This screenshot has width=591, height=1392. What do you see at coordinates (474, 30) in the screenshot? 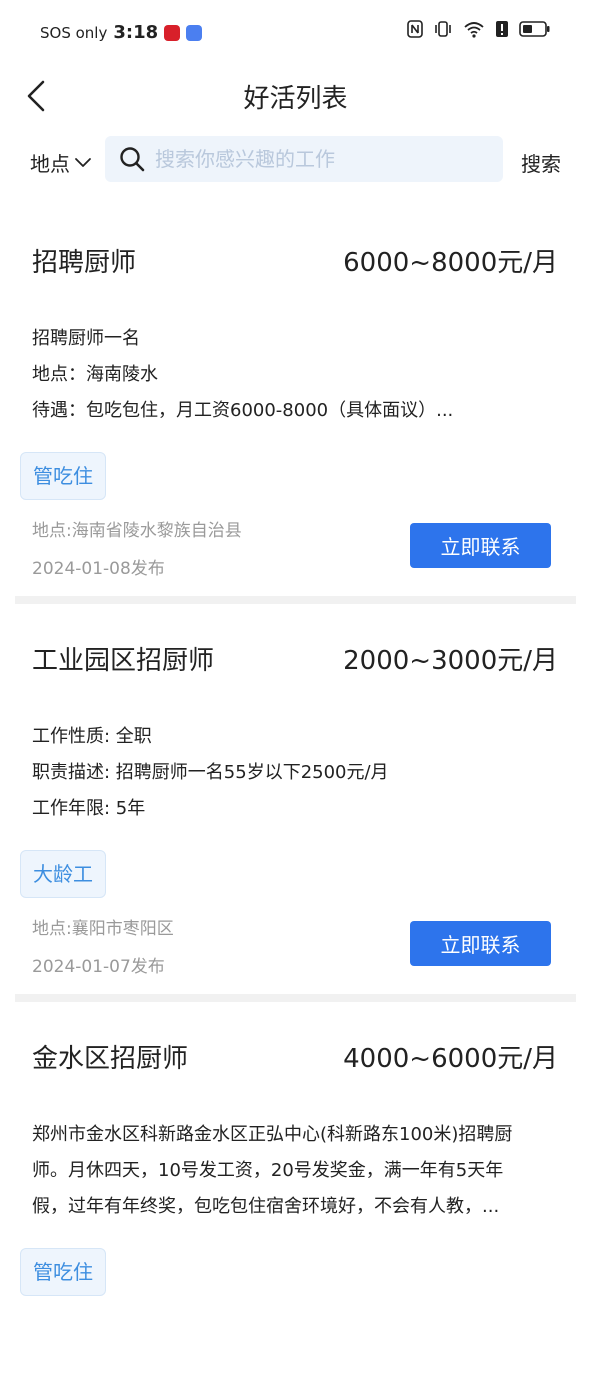
I see `wifi-icon` at bounding box center [474, 30].